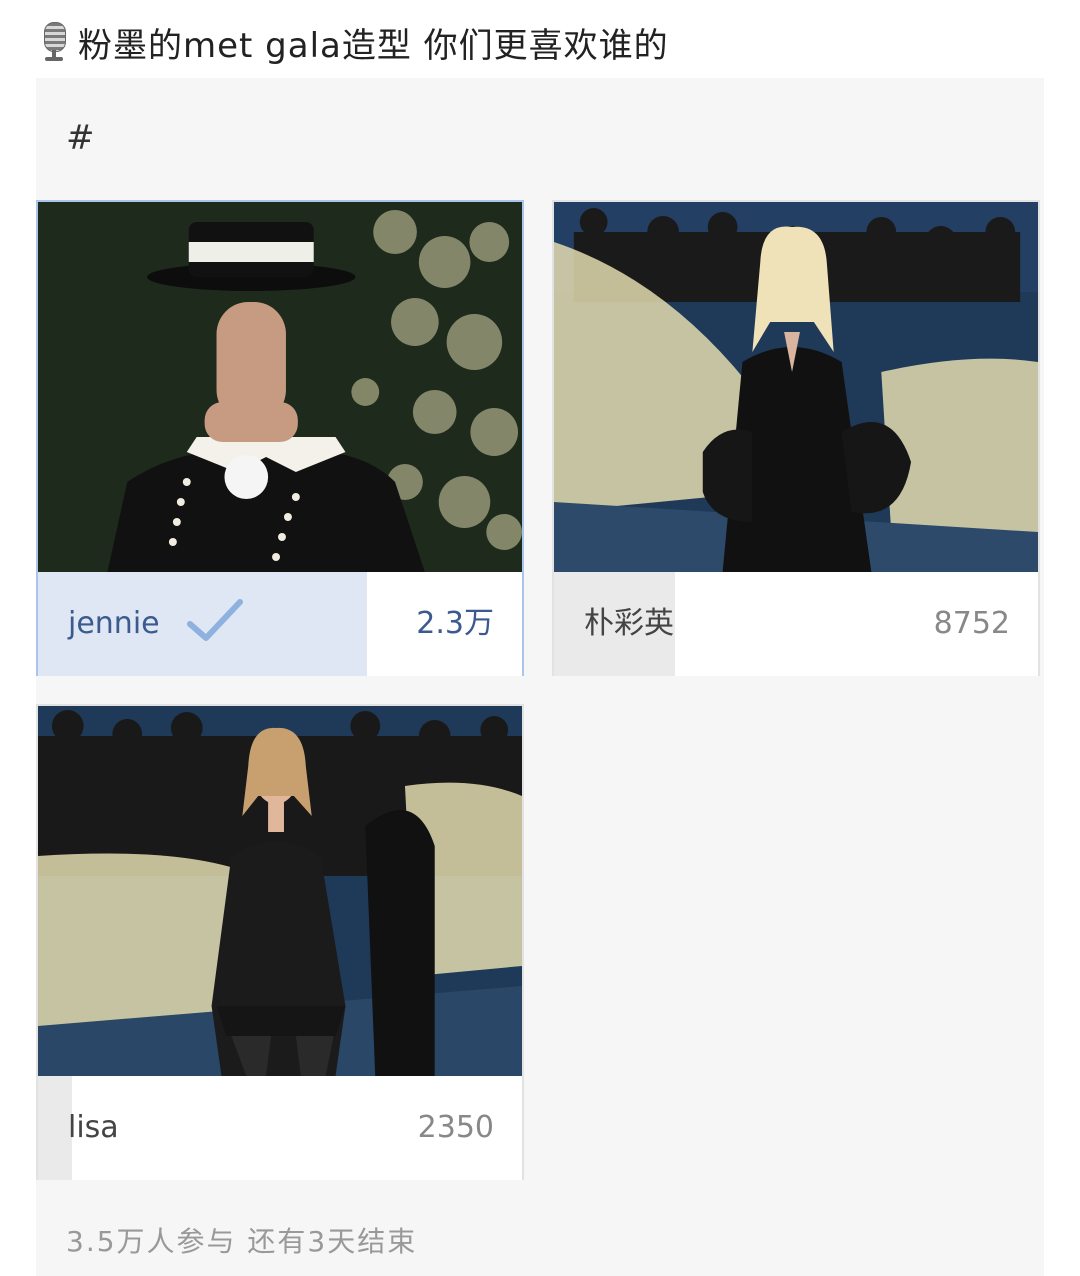  Describe the element at coordinates (455, 1127) in the screenshot. I see `vote-count: 2350` at that location.